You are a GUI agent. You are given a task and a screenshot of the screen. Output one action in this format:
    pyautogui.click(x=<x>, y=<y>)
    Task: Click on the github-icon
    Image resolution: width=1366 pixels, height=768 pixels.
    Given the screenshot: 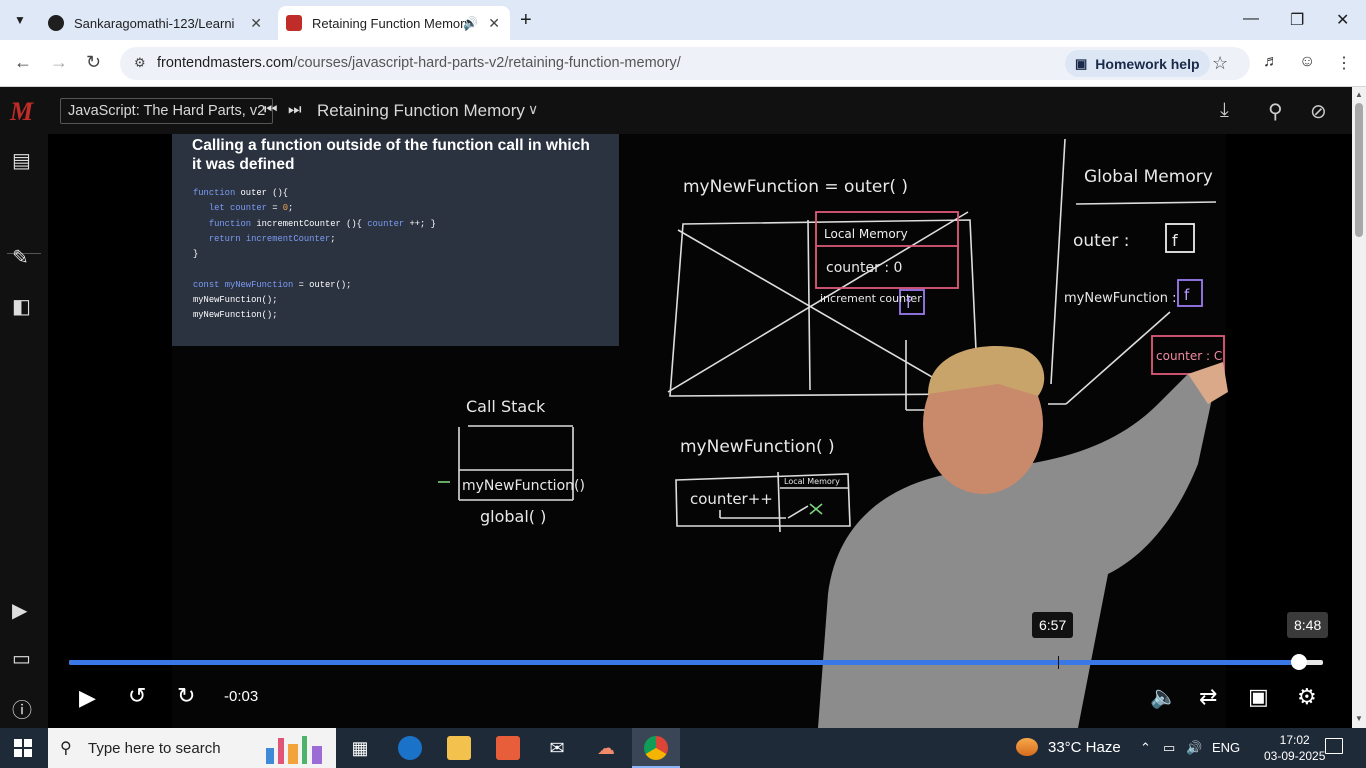 What is the action you would take?
    pyautogui.click(x=56, y=23)
    